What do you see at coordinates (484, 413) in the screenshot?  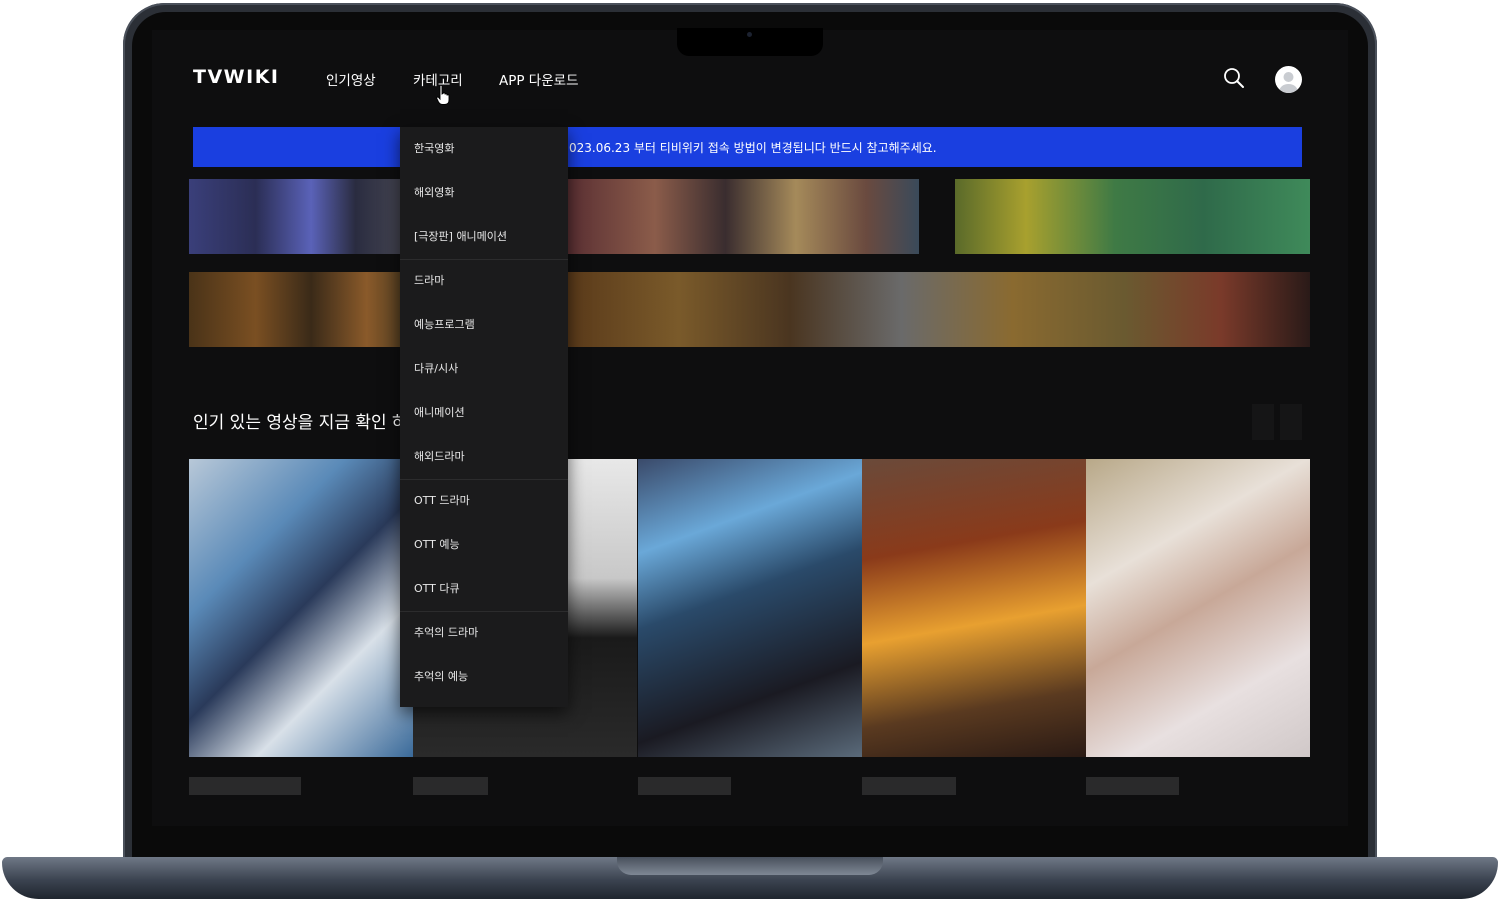 I see `dropdown-item-animation: 애니메이션` at bounding box center [484, 413].